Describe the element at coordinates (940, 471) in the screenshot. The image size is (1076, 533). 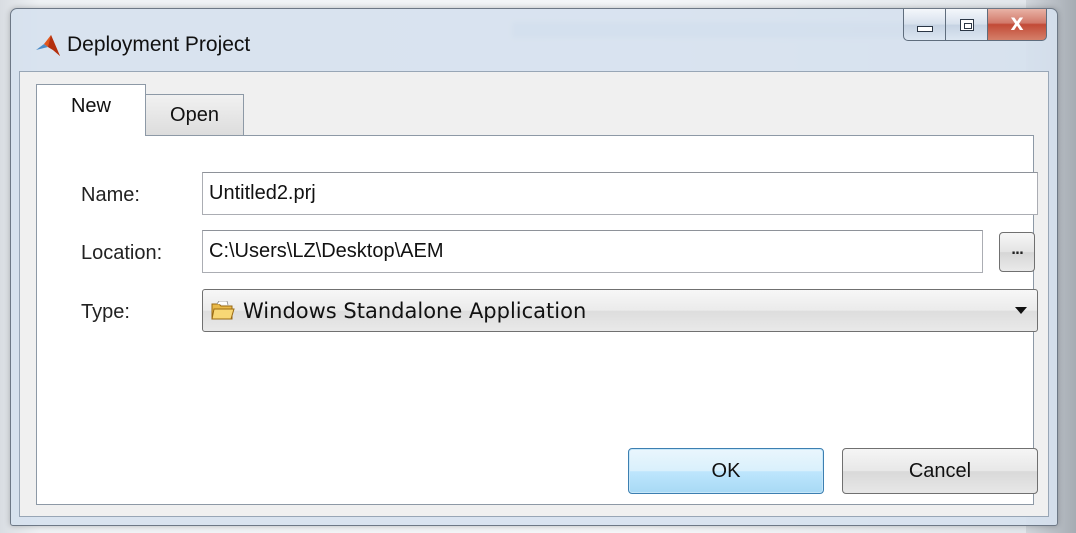
I see `cancel-button: Cancel` at that location.